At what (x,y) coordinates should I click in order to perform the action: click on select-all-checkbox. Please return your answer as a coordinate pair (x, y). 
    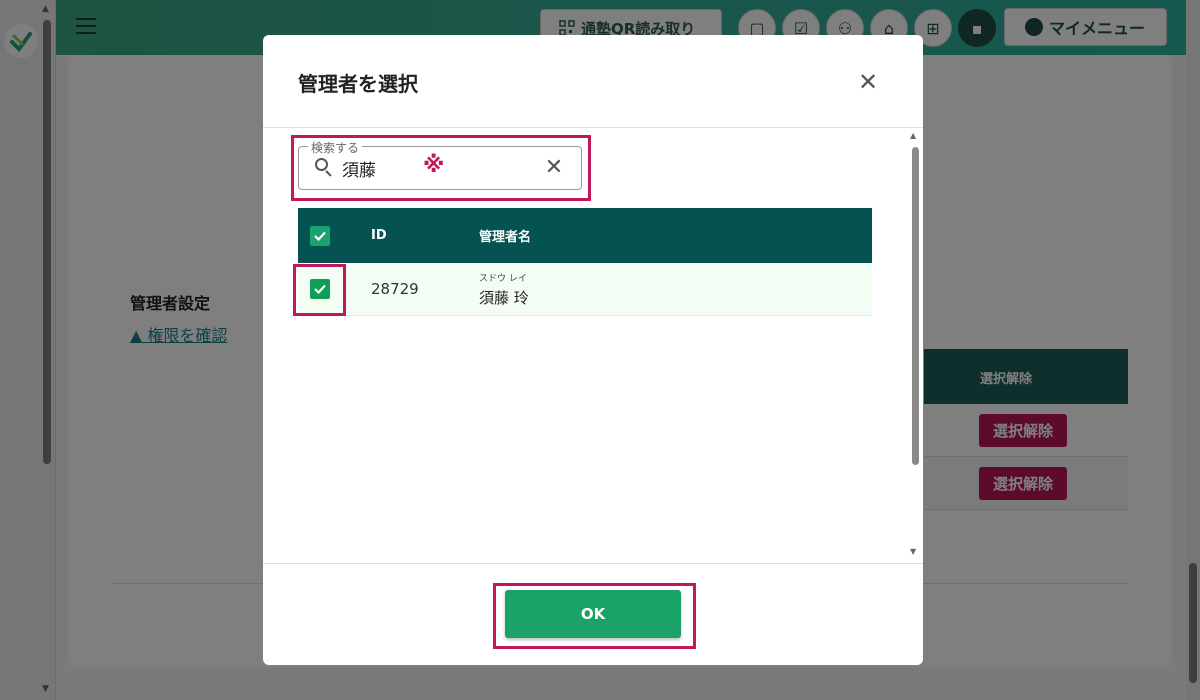
    Looking at the image, I should click on (320, 235).